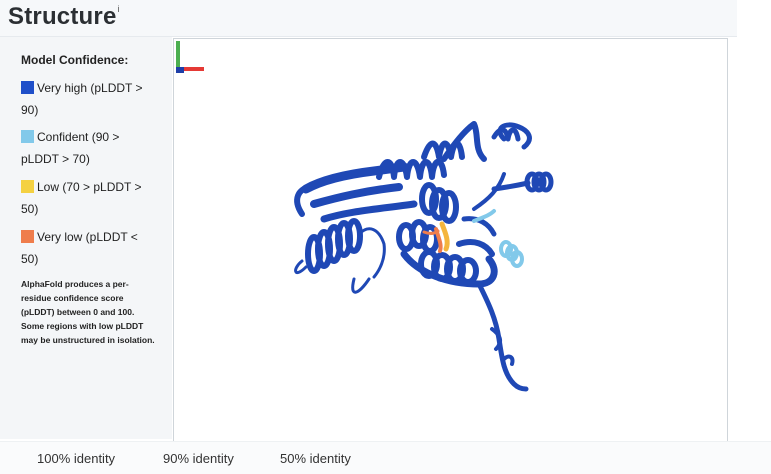 Image resolution: width=771 pixels, height=474 pixels. What do you see at coordinates (30, 110) in the screenshot?
I see `legend-label-cont: 90)` at bounding box center [30, 110].